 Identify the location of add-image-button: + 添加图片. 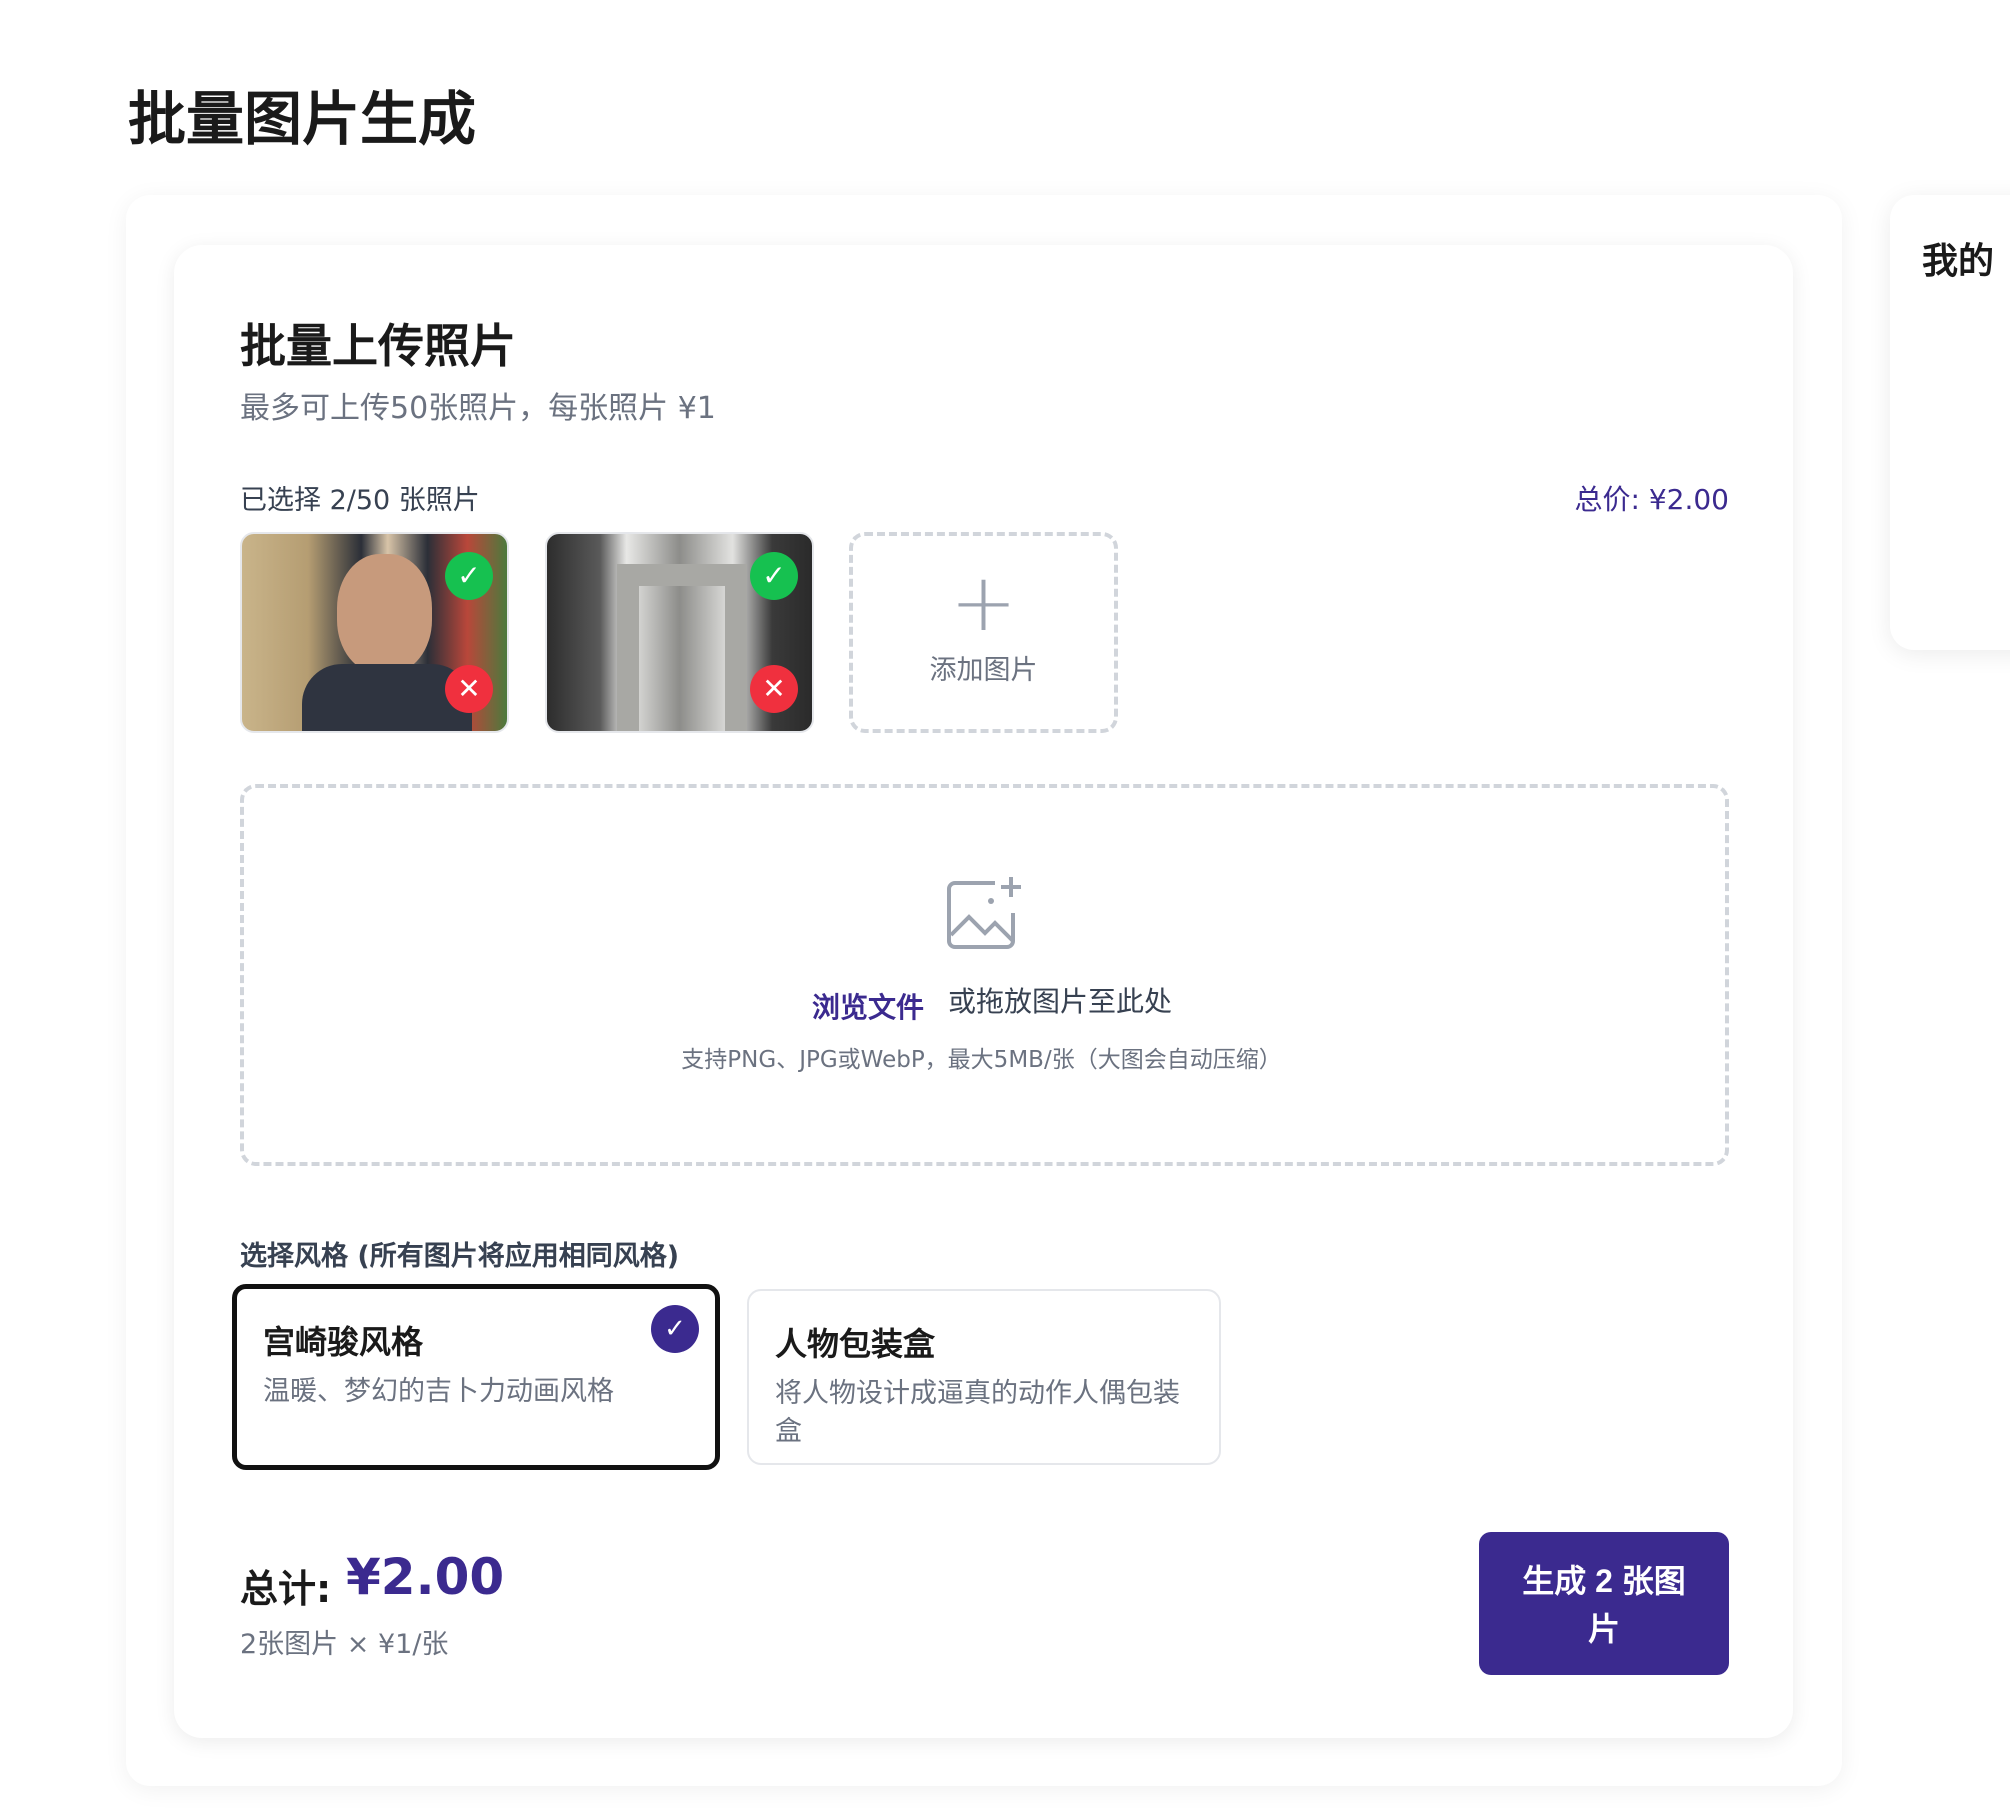
(983, 632).